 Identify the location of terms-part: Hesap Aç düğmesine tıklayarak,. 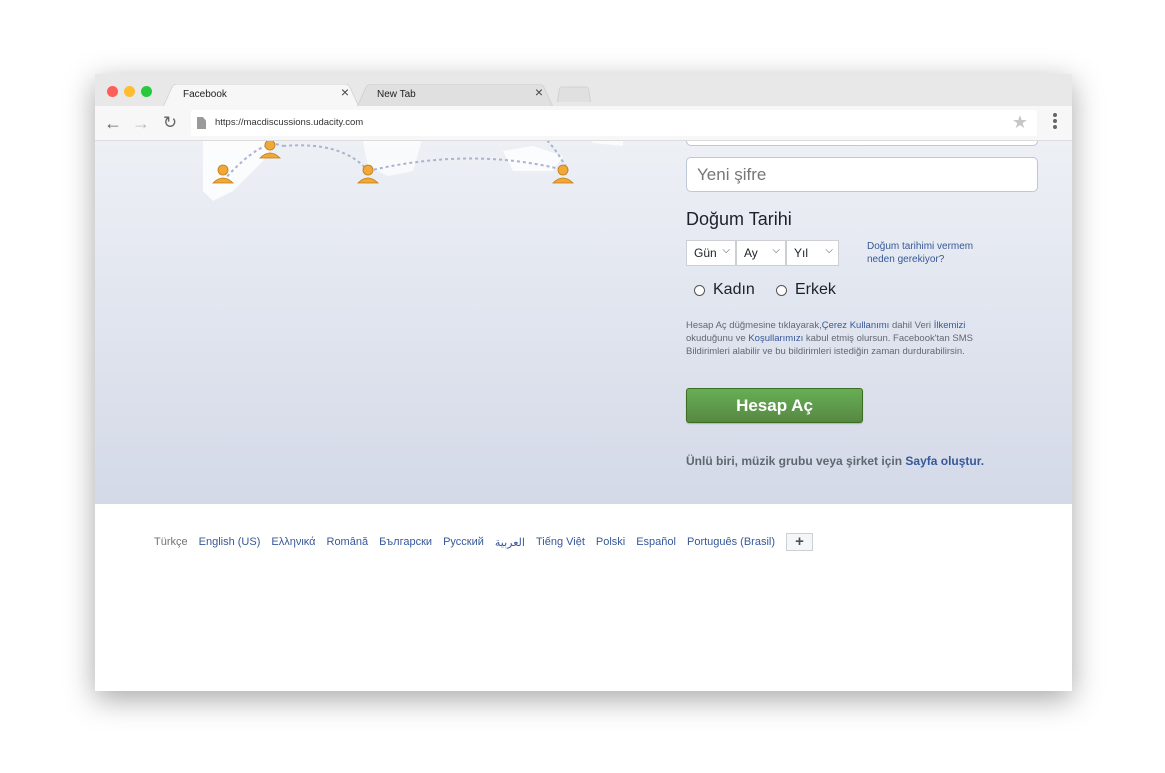
(754, 325).